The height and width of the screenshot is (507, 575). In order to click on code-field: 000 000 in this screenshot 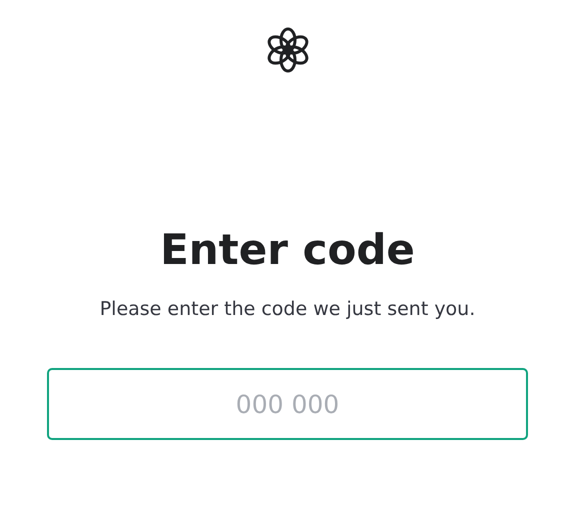, I will do `click(287, 404)`.